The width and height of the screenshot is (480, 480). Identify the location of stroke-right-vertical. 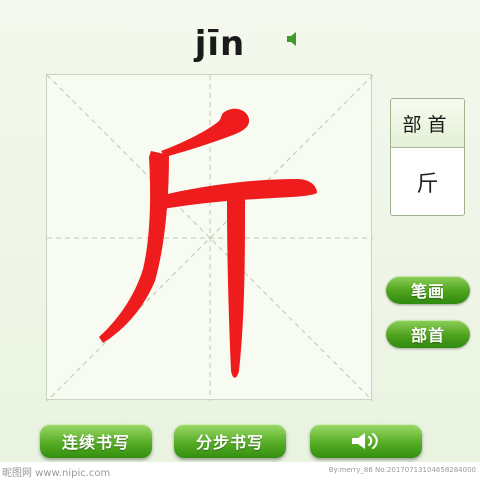
(236, 288).